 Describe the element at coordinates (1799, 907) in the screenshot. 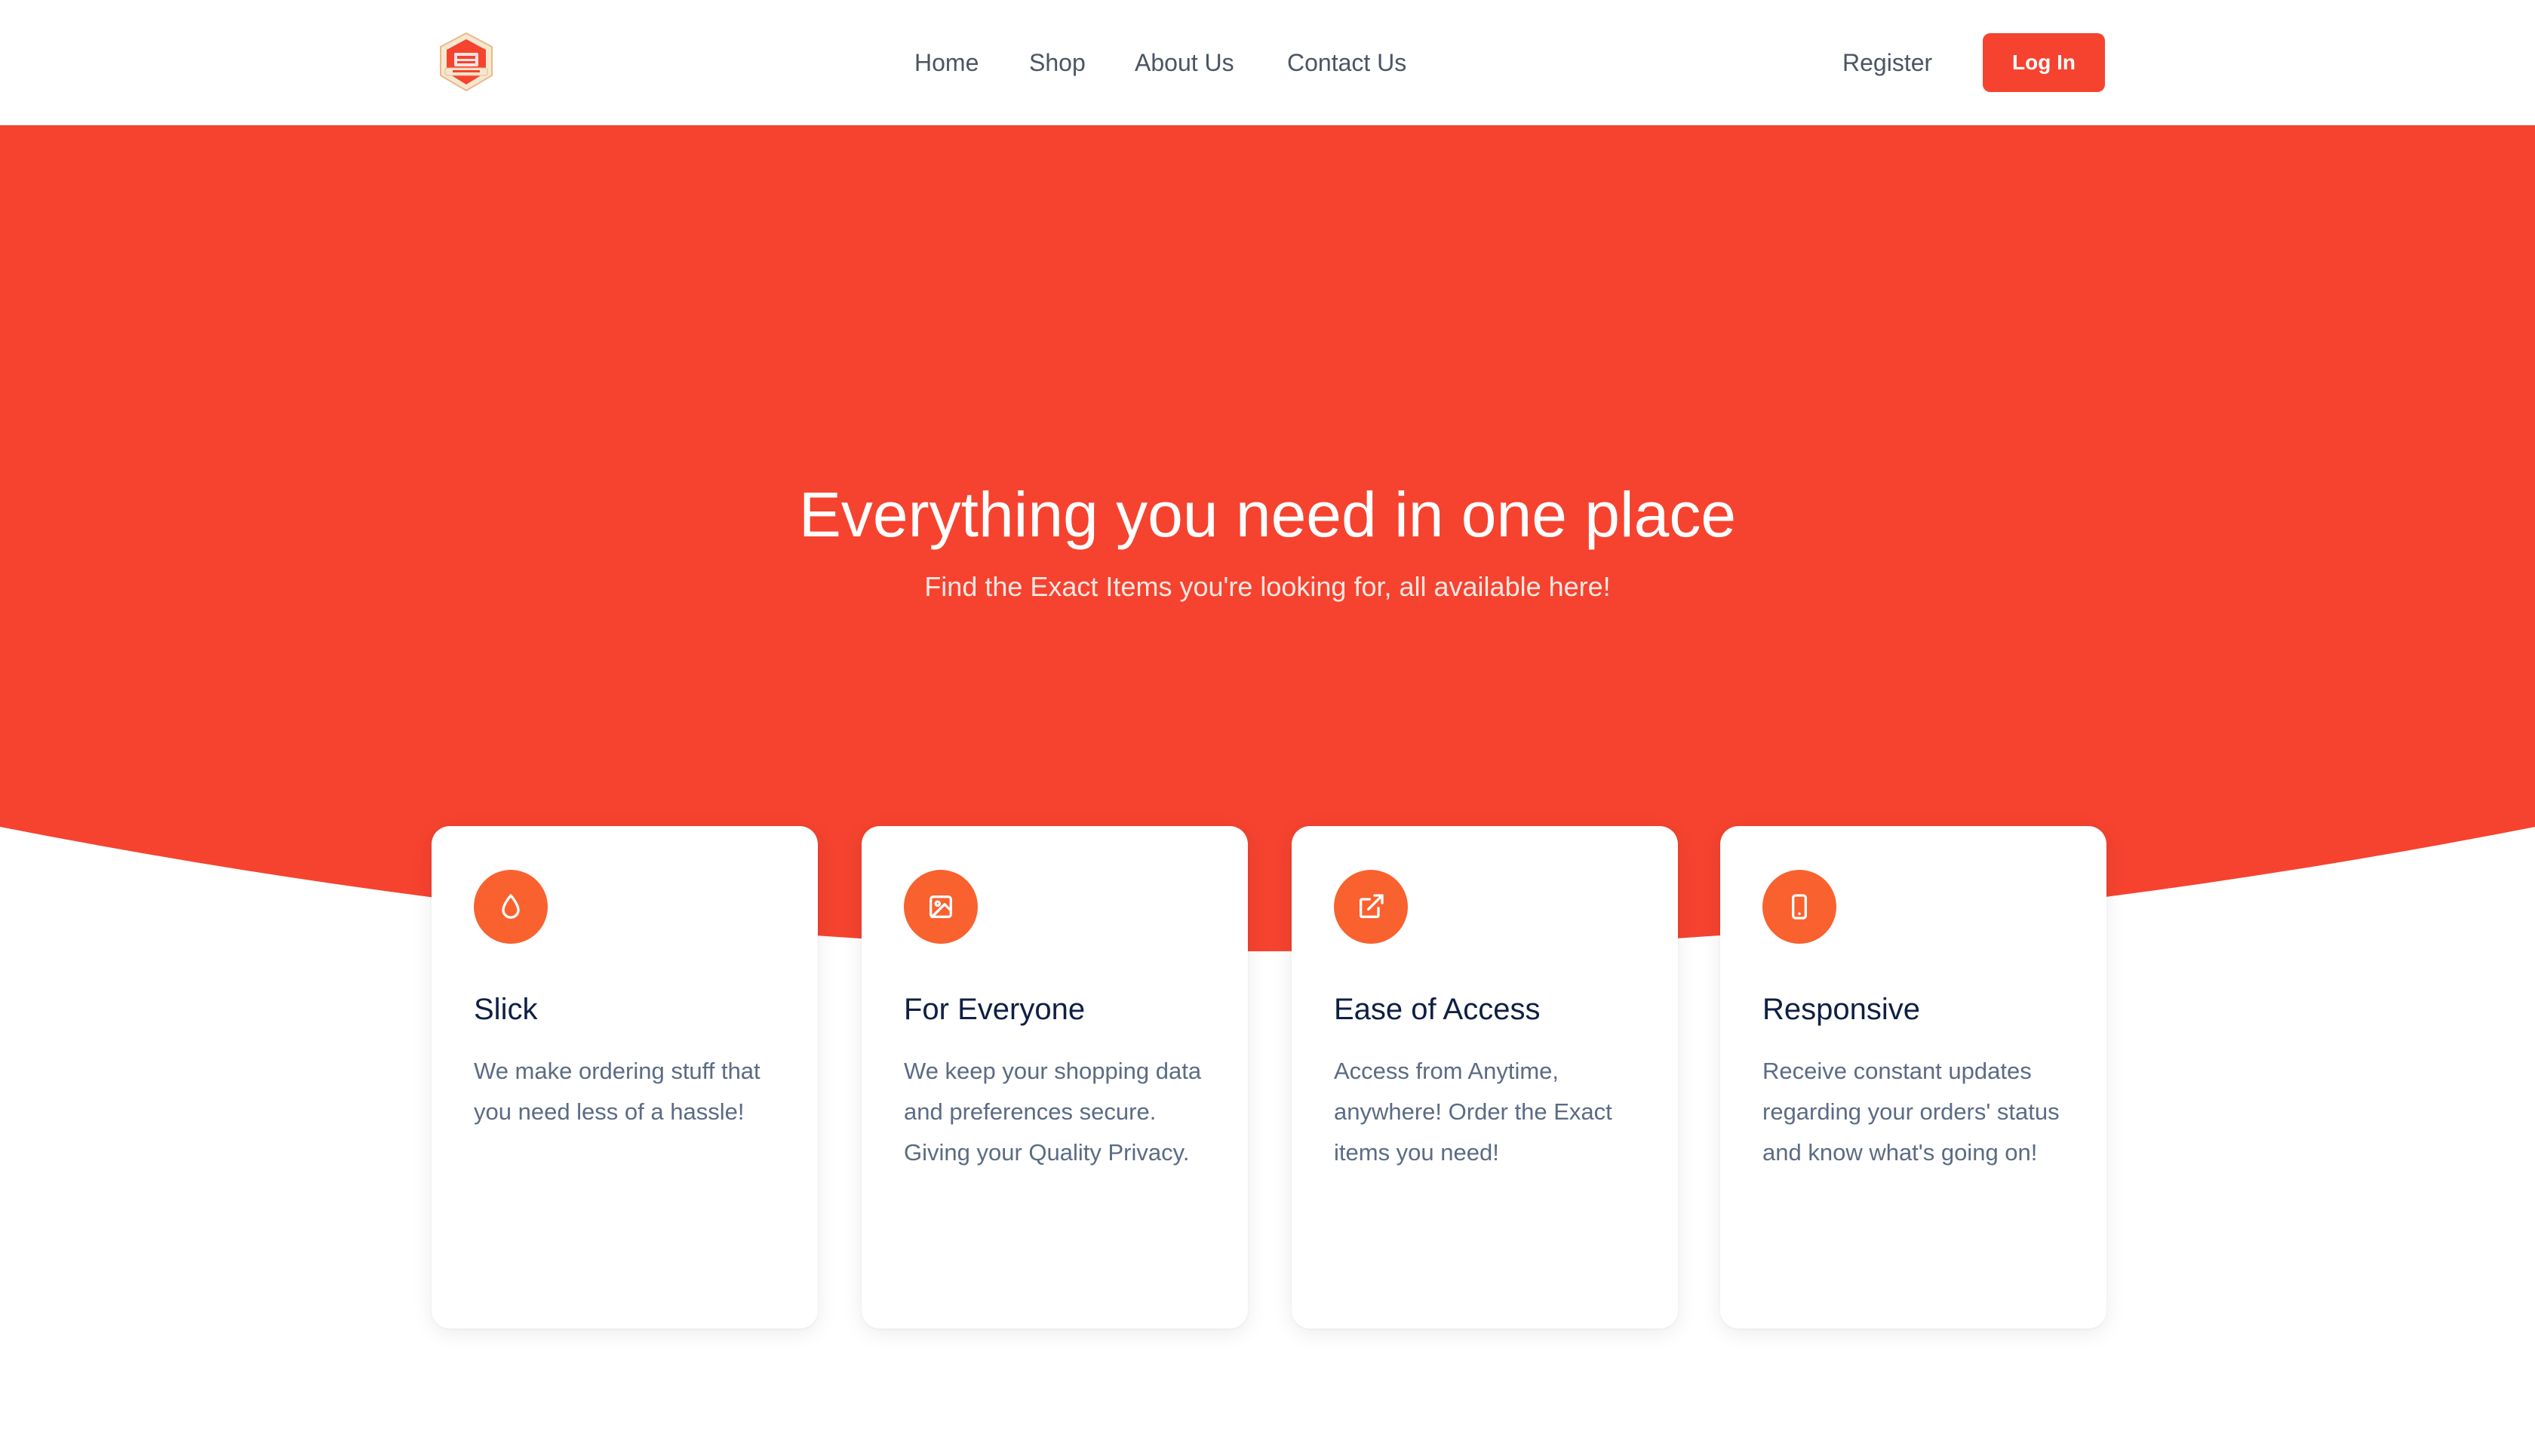

I see `mobile-phone-icon` at that location.